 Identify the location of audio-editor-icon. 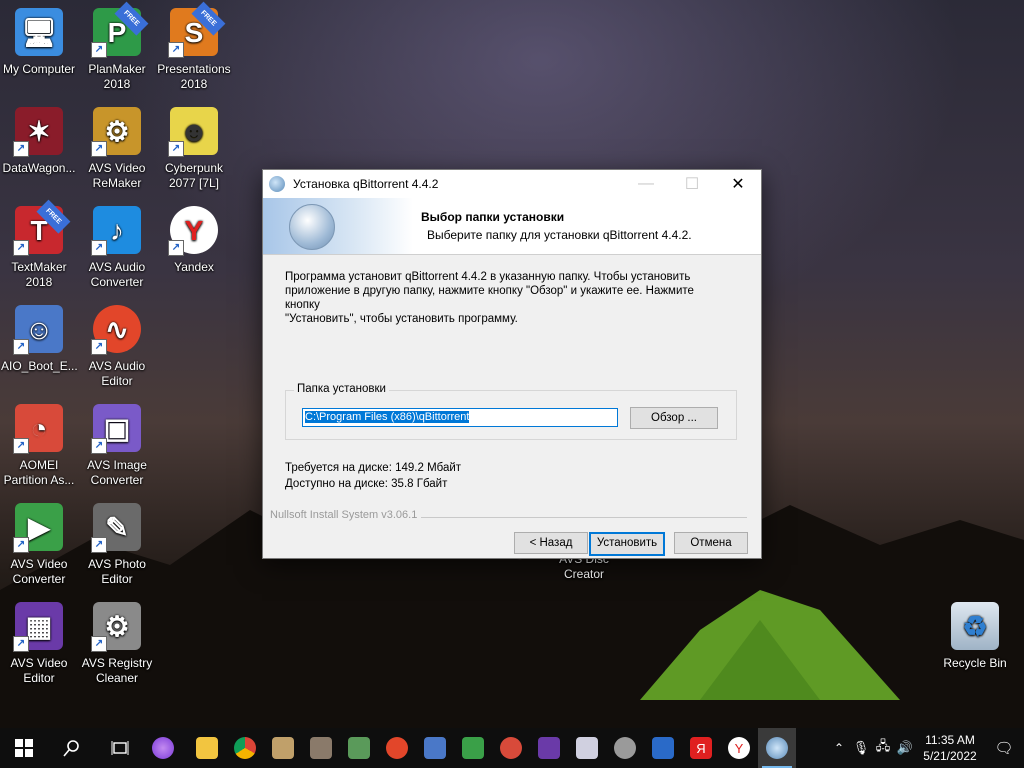
(397, 748).